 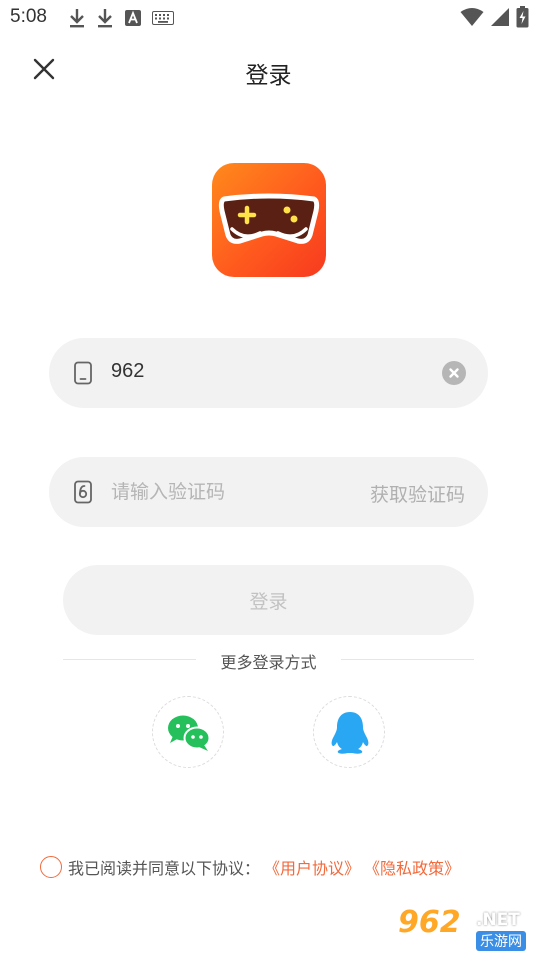 I want to click on code-field: 获取验证码, so click(x=268, y=492).